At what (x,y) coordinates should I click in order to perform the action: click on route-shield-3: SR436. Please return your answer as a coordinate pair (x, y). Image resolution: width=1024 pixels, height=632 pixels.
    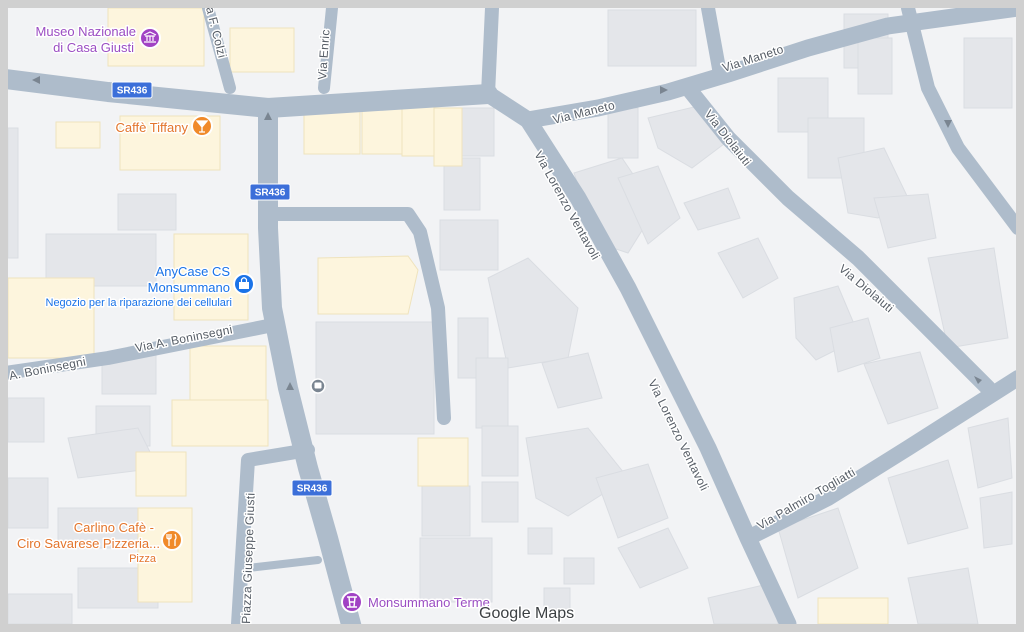
    Looking at the image, I should click on (312, 488).